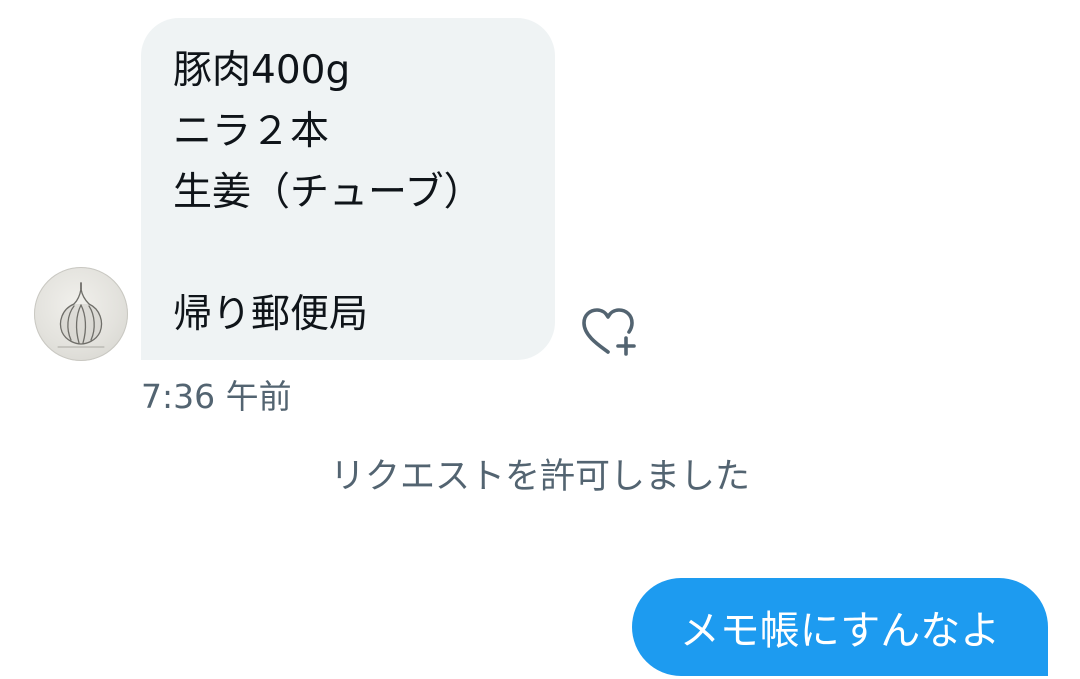 Image resolution: width=1080 pixels, height=679 pixels. Describe the element at coordinates (840, 631) in the screenshot. I see `outgoing-message-text: メモ帳にすんなよ` at that location.